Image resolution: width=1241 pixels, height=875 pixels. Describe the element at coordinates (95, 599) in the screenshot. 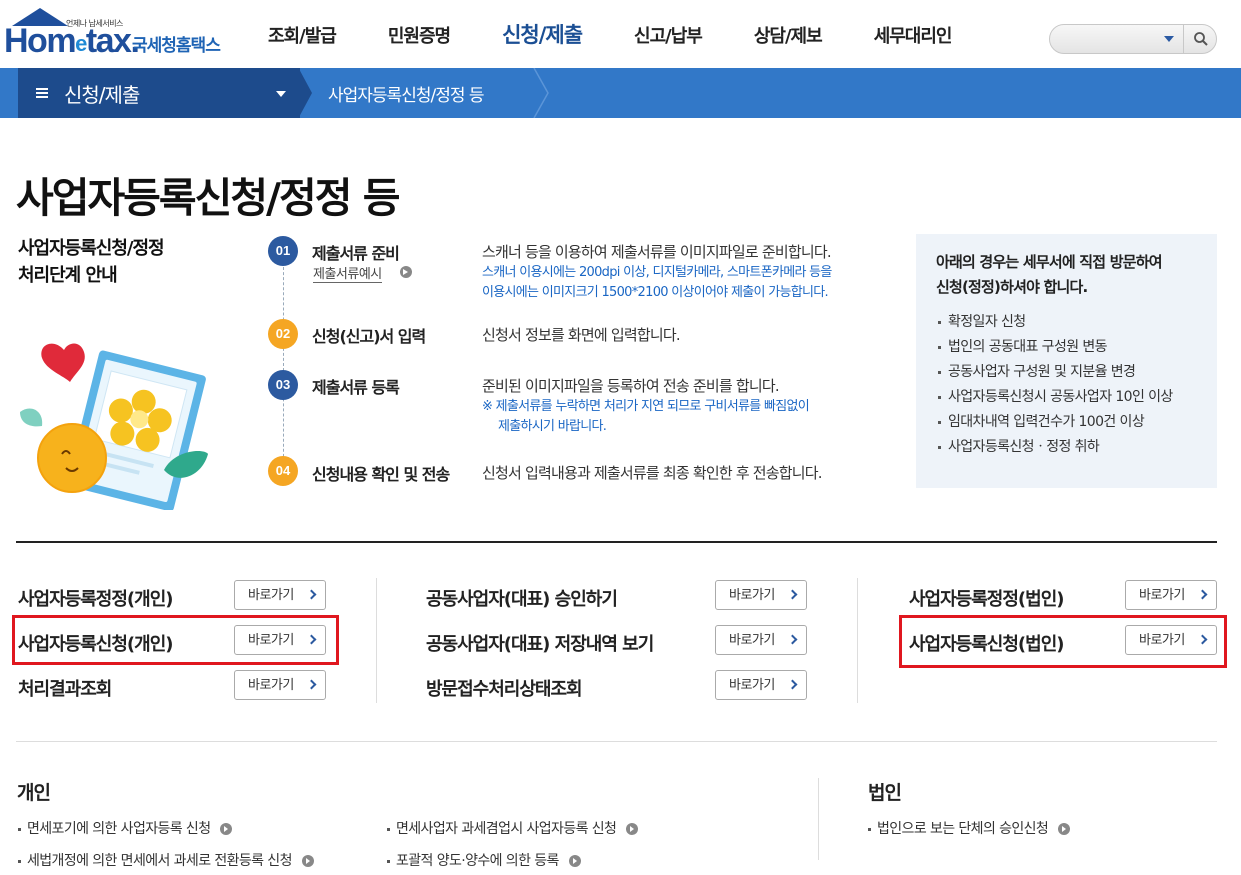

I see `shortcut-label-correction-individual: 사업자등록정정(개인)` at that location.